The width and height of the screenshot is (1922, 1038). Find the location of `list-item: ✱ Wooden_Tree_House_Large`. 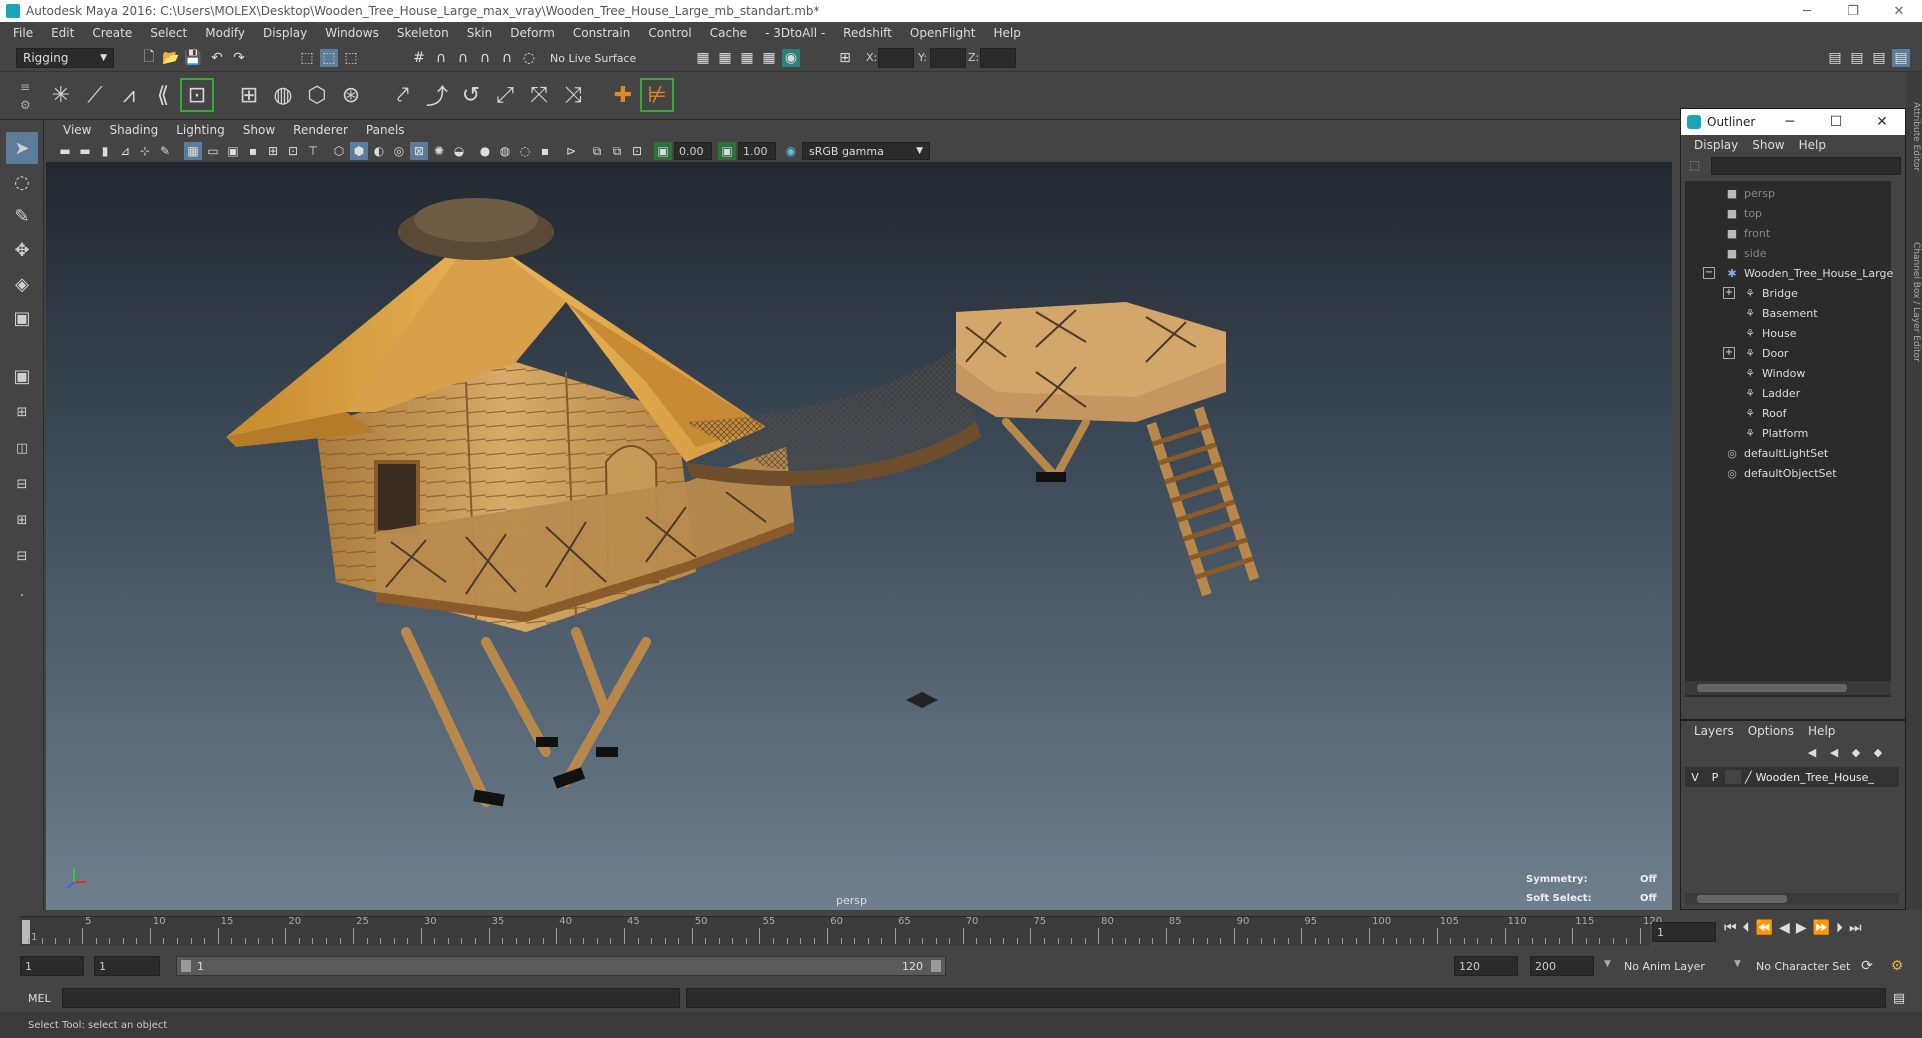

list-item: ✱ Wooden_Tree_House_Large is located at coordinates (1809, 273).